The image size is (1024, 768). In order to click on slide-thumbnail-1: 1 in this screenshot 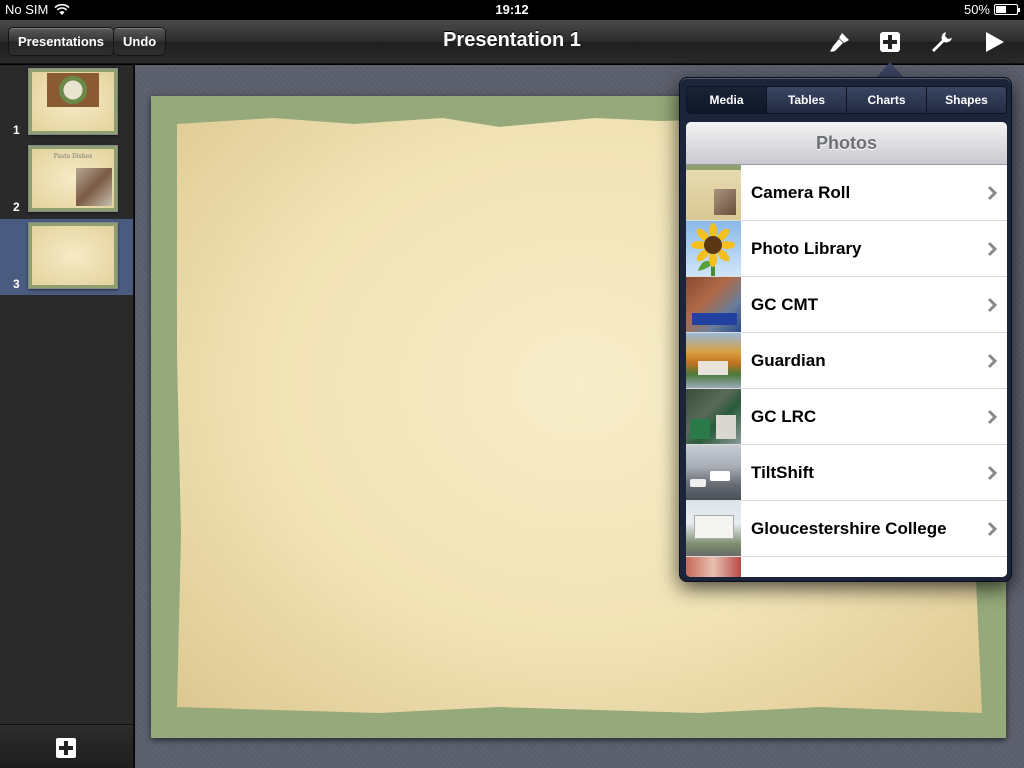, I will do `click(66, 103)`.